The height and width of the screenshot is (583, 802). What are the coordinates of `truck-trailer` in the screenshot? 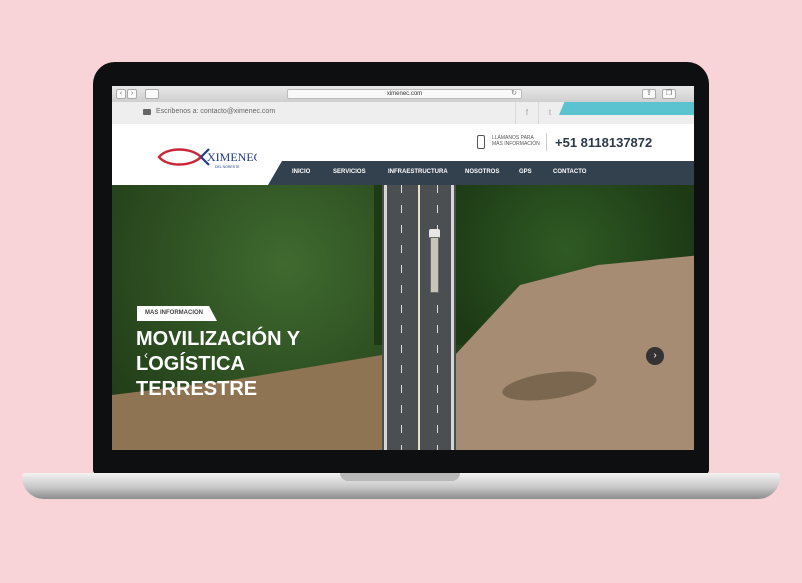 It's located at (434, 265).